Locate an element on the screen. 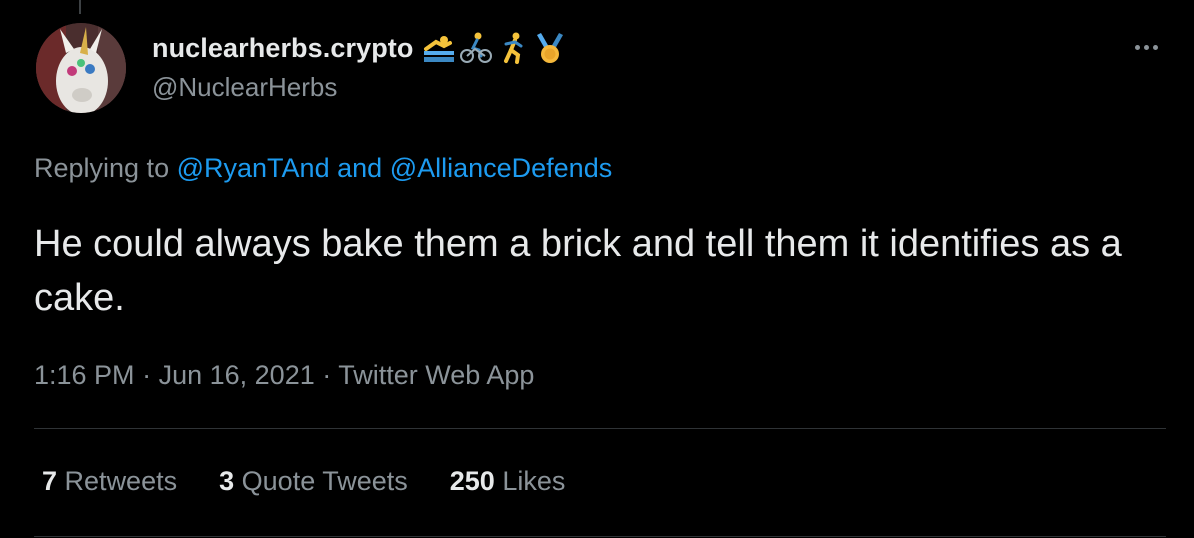  tweet-time-link: 1:16 PM is located at coordinates (84, 375).